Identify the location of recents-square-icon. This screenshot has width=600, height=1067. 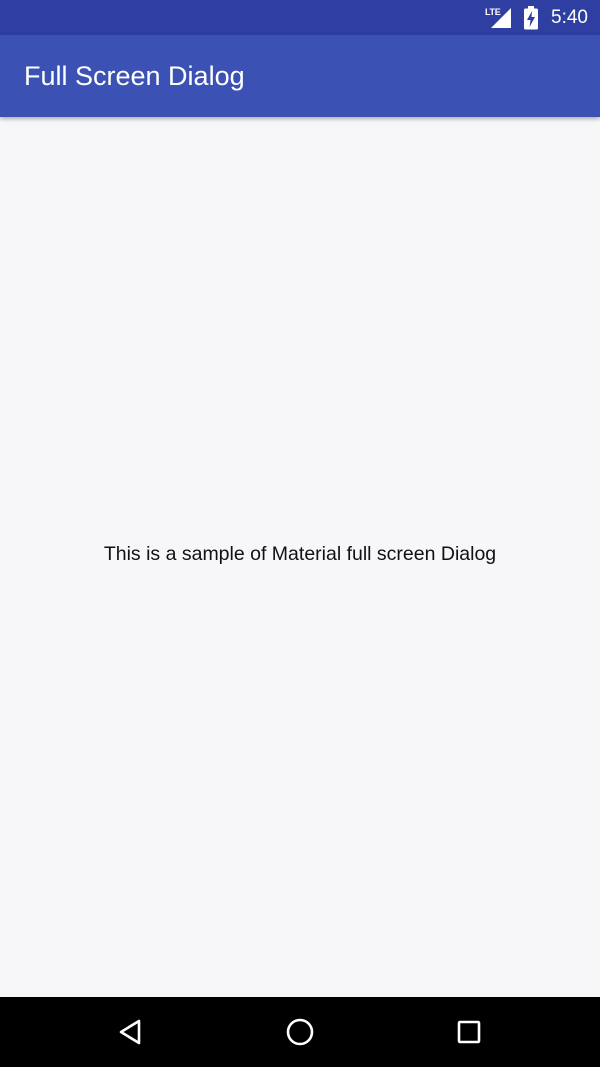
(469, 1032).